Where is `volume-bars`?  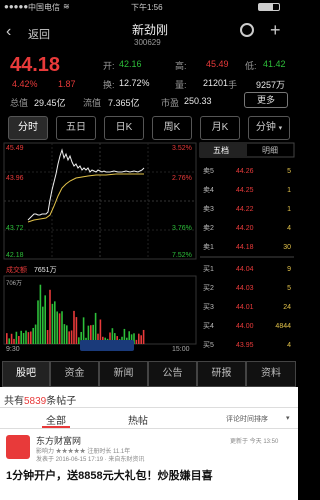 volume-bars is located at coordinates (75, 314).